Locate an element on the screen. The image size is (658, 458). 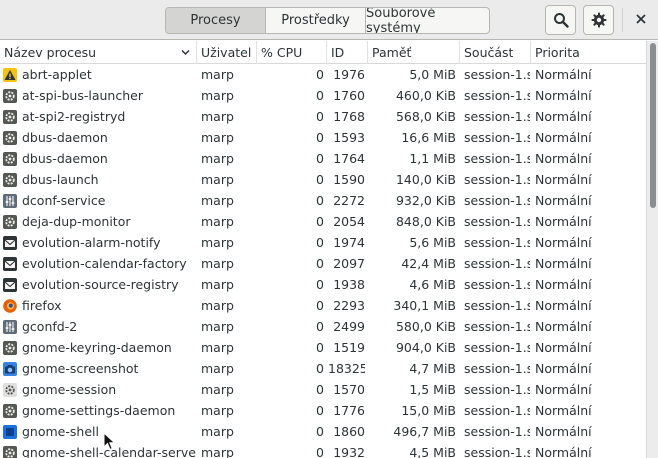
tab-file-systems: Souborové systémy is located at coordinates (427, 20).